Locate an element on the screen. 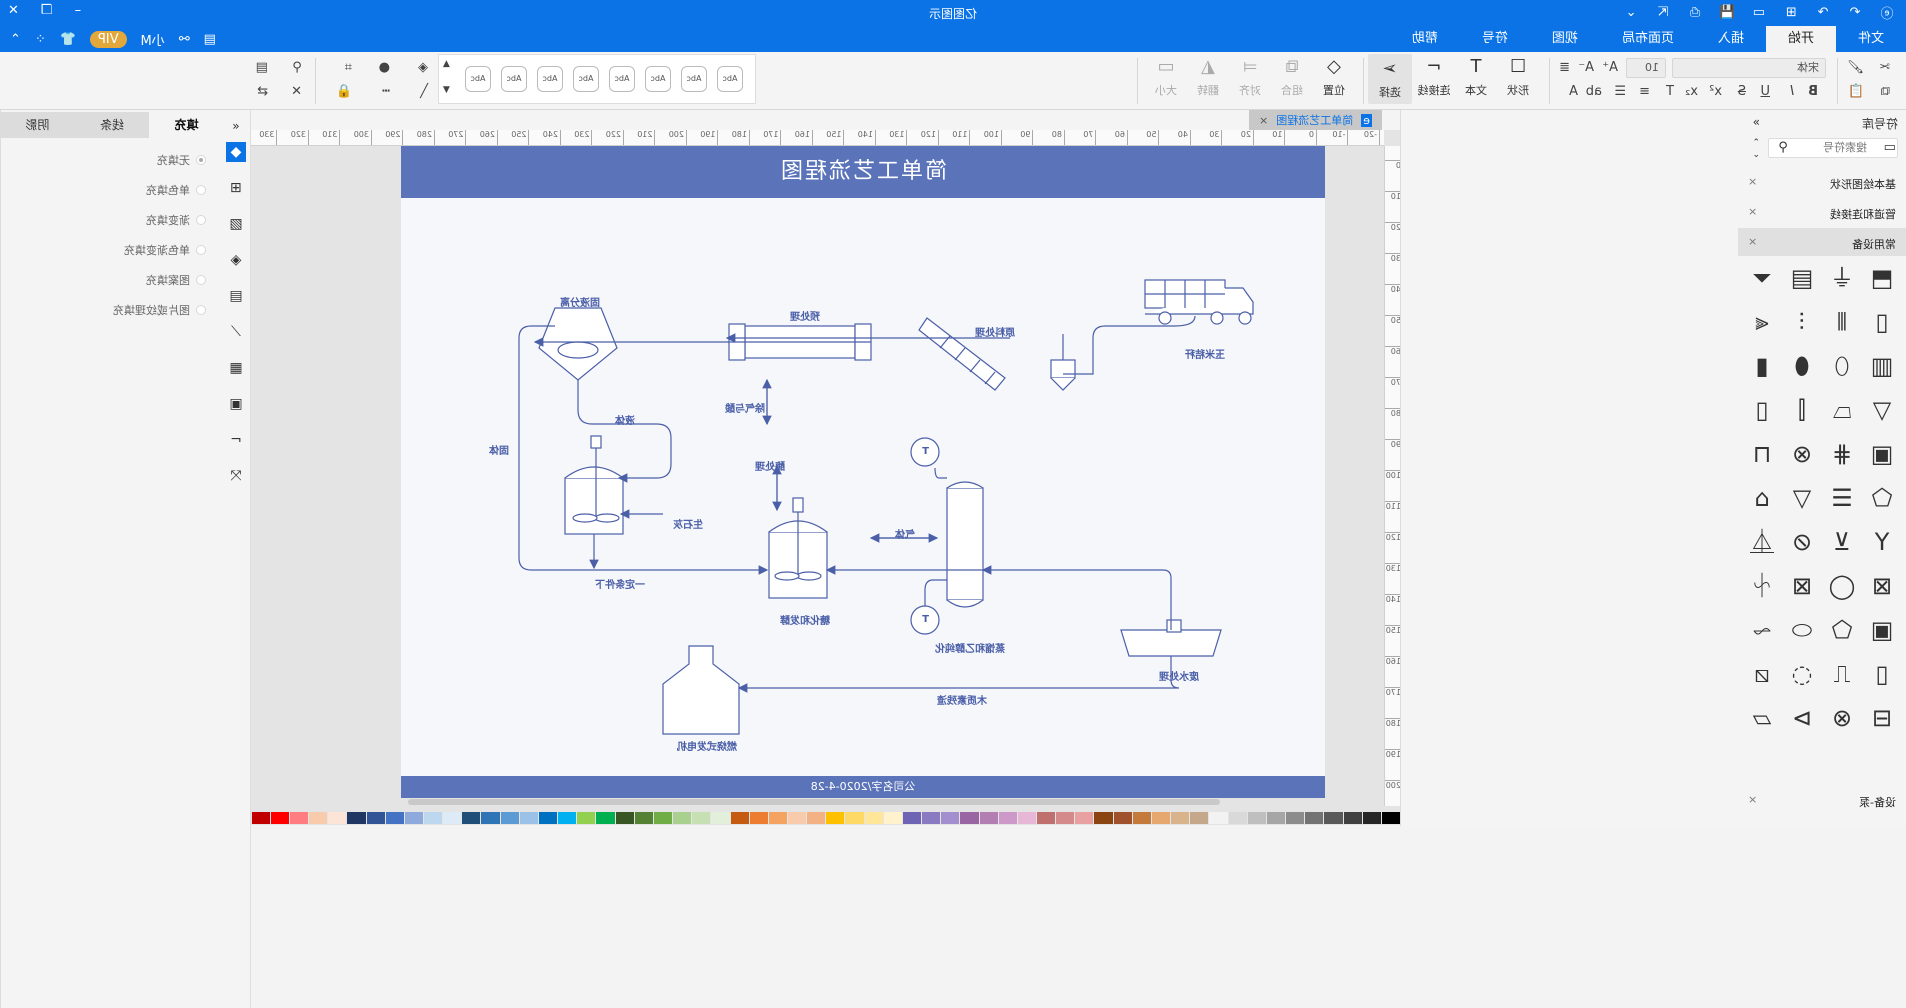 Image resolution: width=1906 pixels, height=1008 pixels. image-icon: ▨ is located at coordinates (236, 224).